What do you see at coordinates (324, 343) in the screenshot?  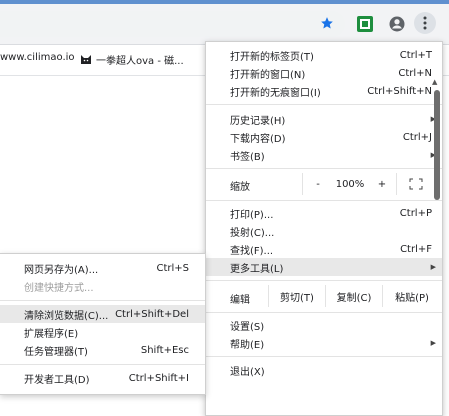 I see `menu-item-help: 帮助(E) ▶` at bounding box center [324, 343].